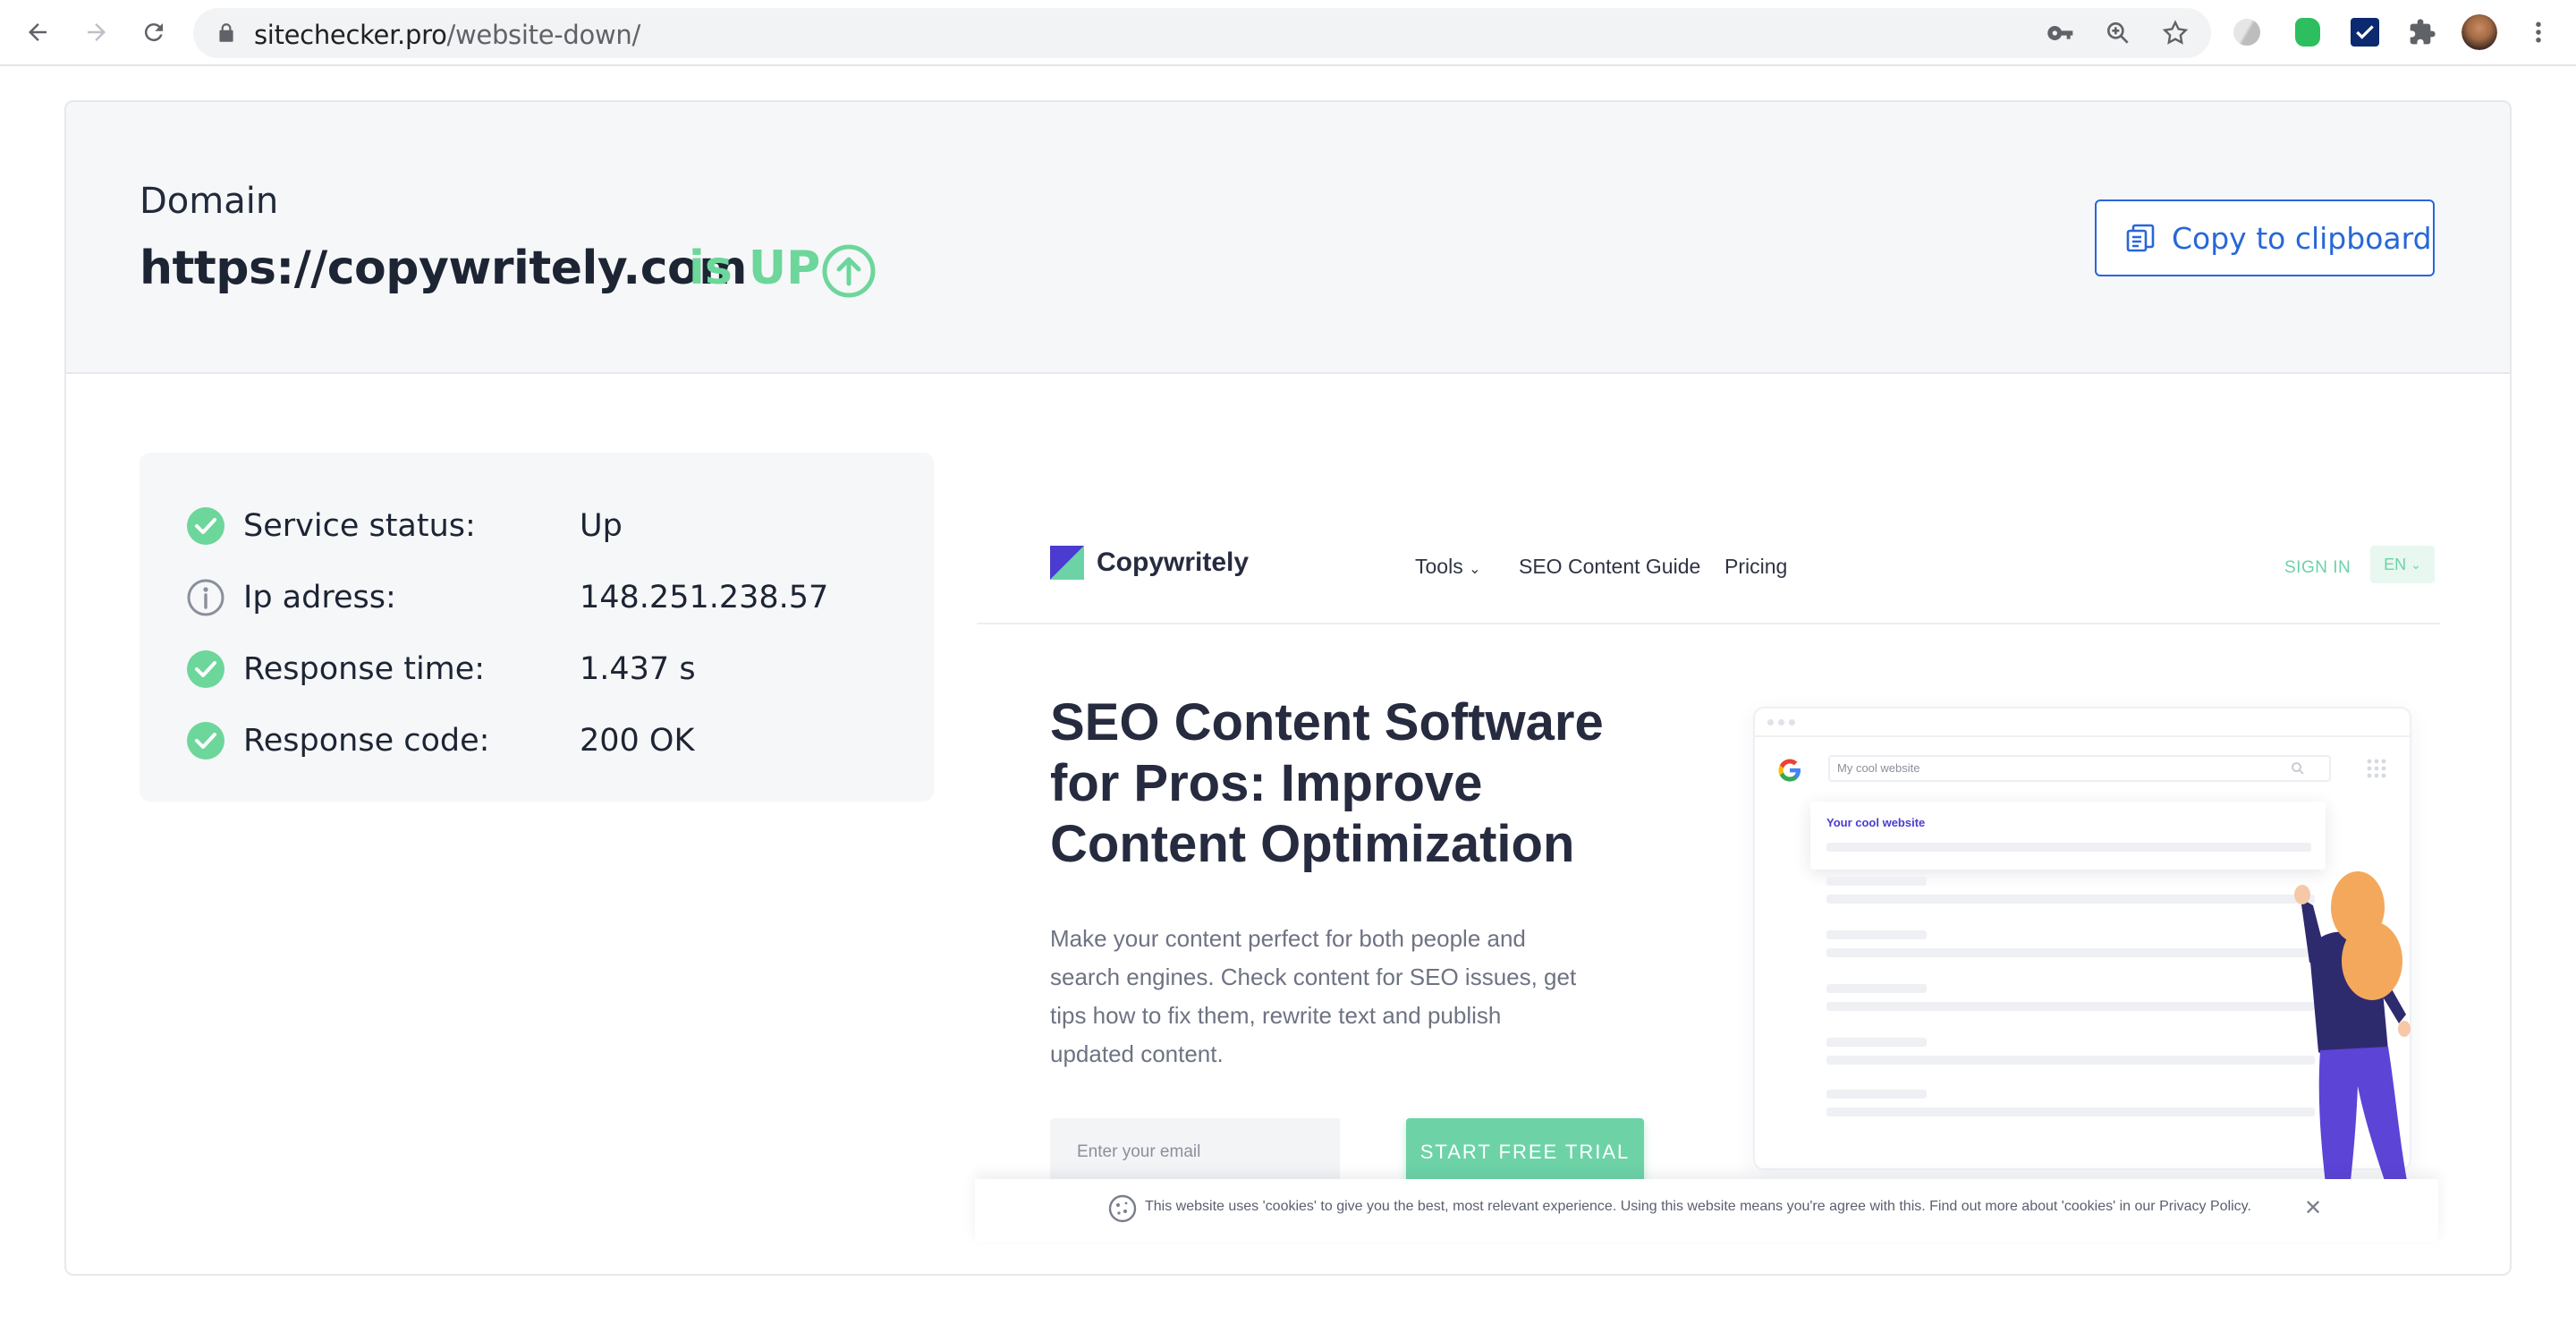  Describe the element at coordinates (755, 268) in the screenshot. I see `status-text: is UP` at that location.